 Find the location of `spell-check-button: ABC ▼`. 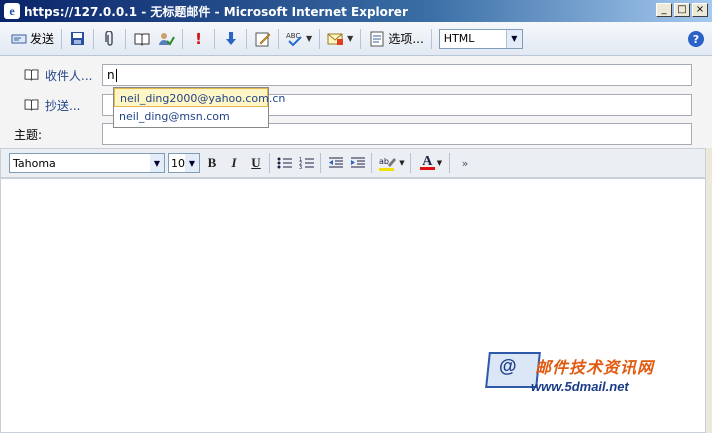

spell-check-button: ABC ▼ is located at coordinates (299, 39).